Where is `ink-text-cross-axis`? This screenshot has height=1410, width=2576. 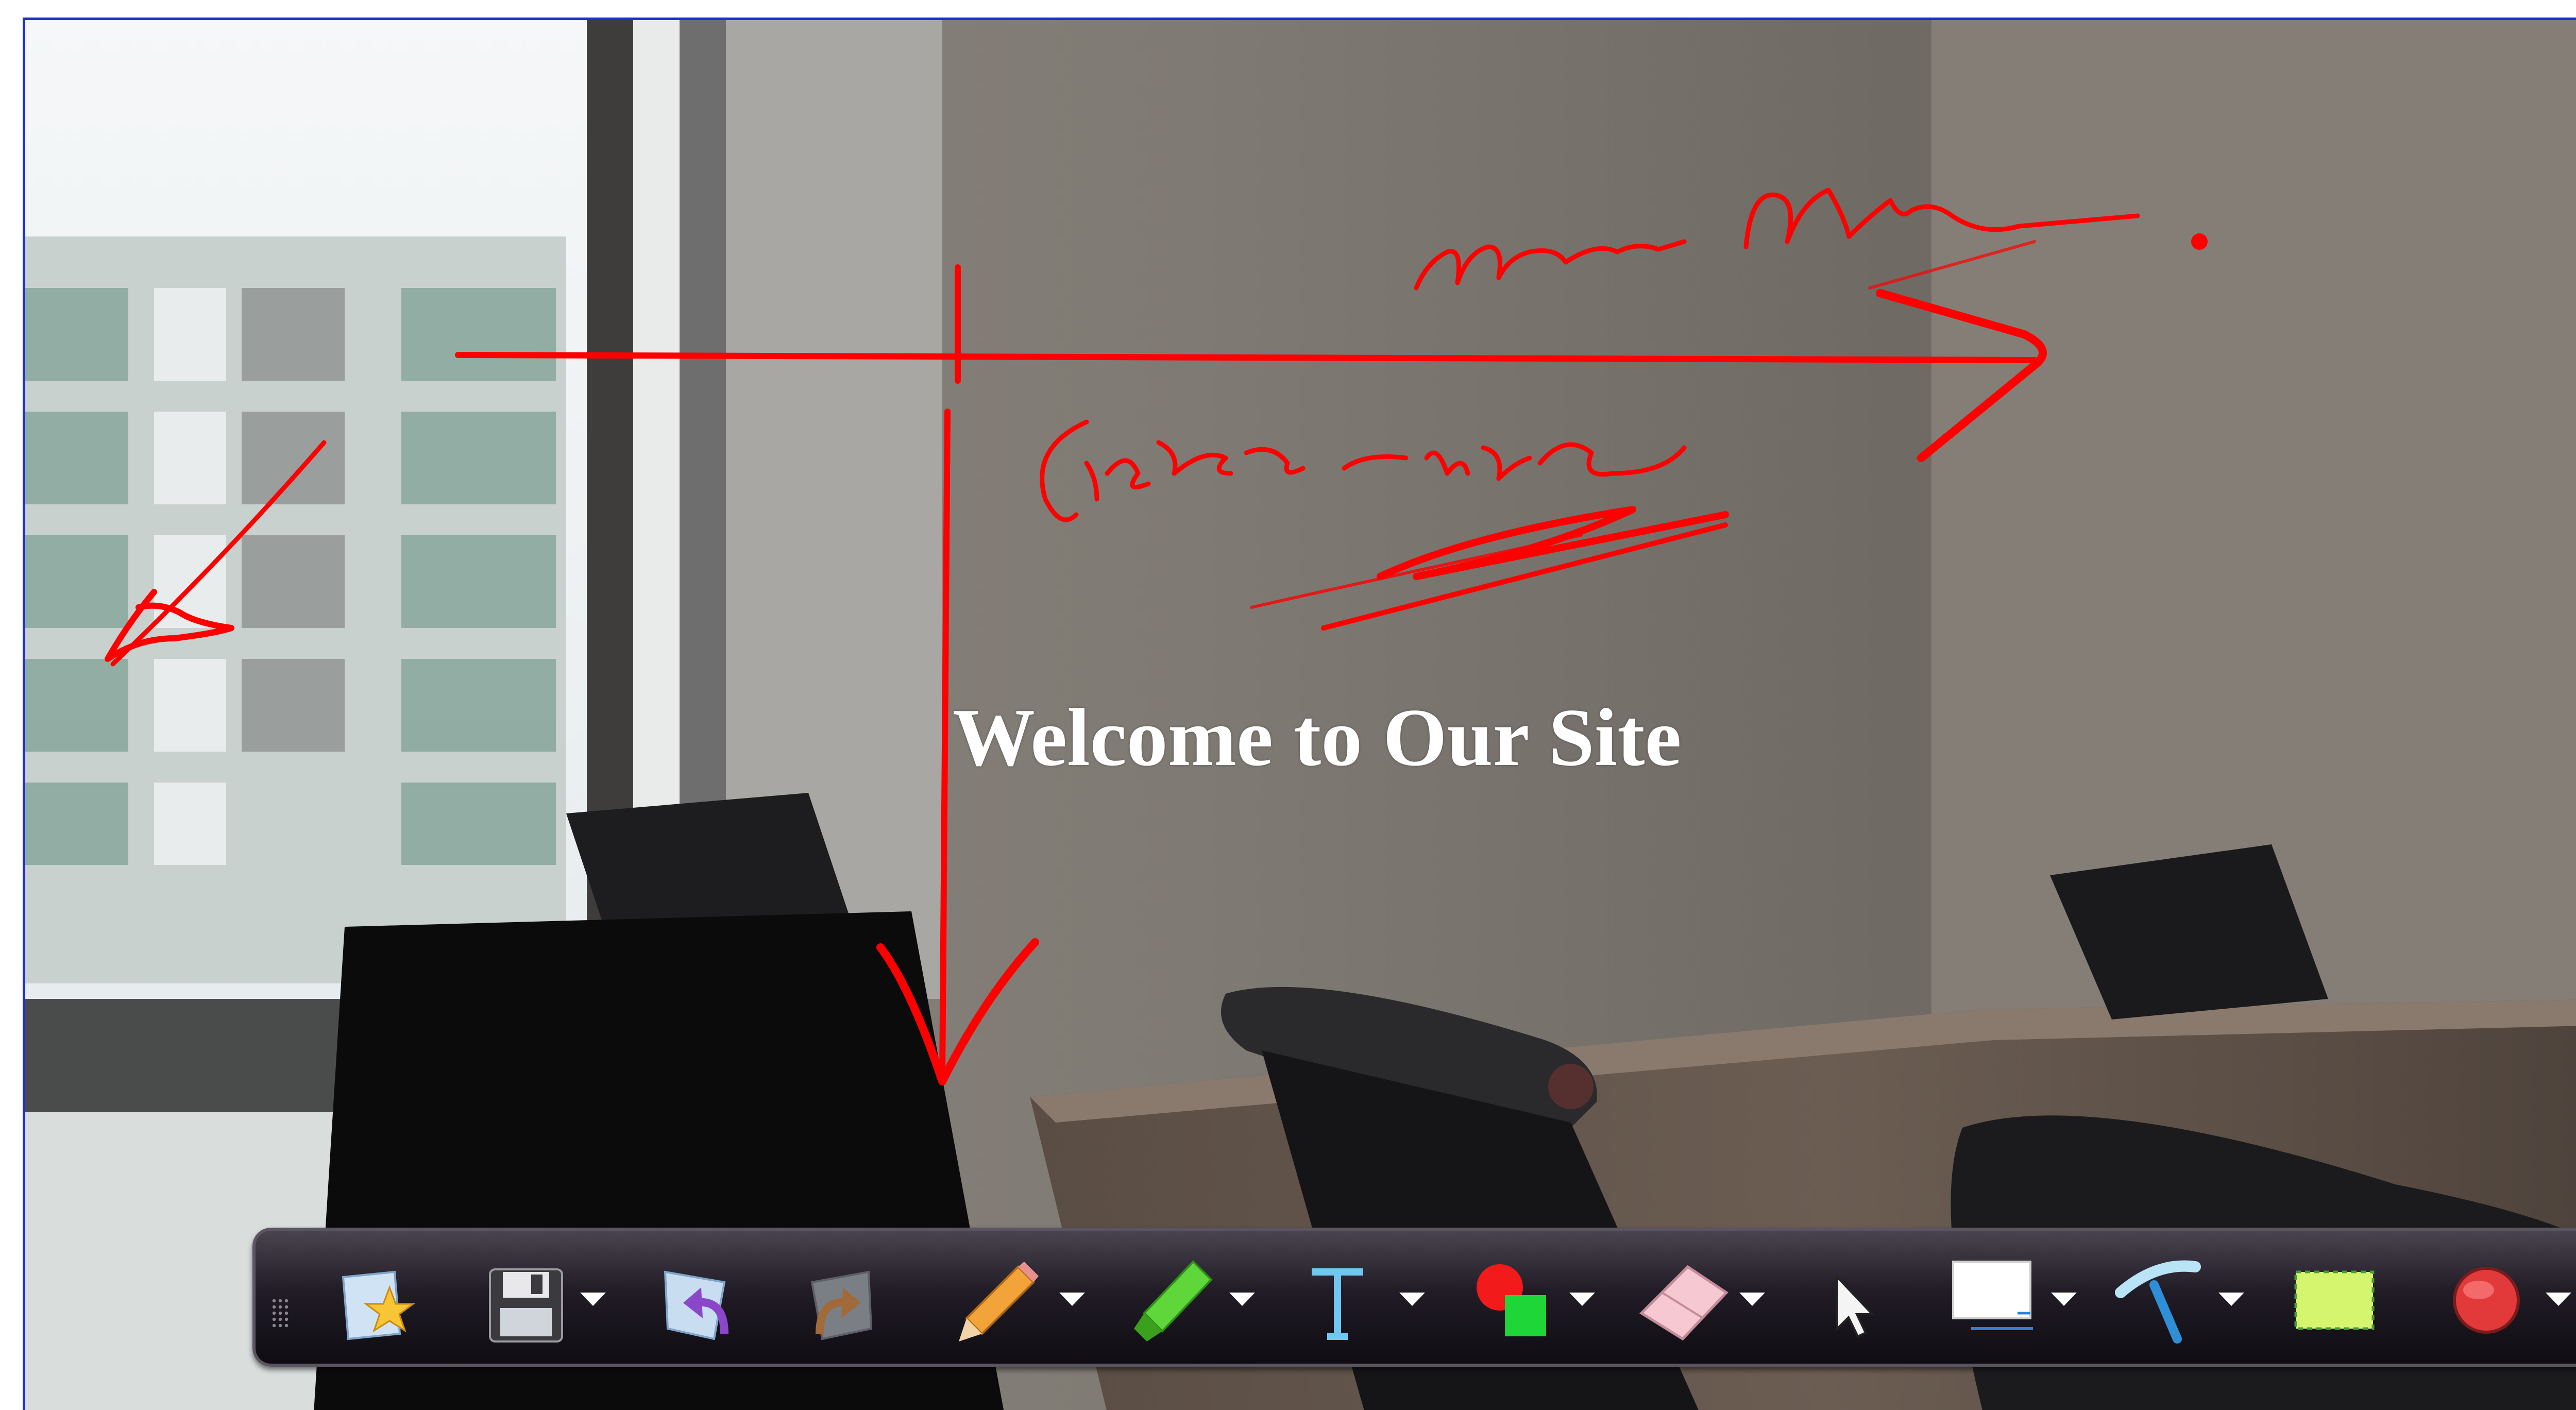
ink-text-cross-axis is located at coordinates (1363, 470).